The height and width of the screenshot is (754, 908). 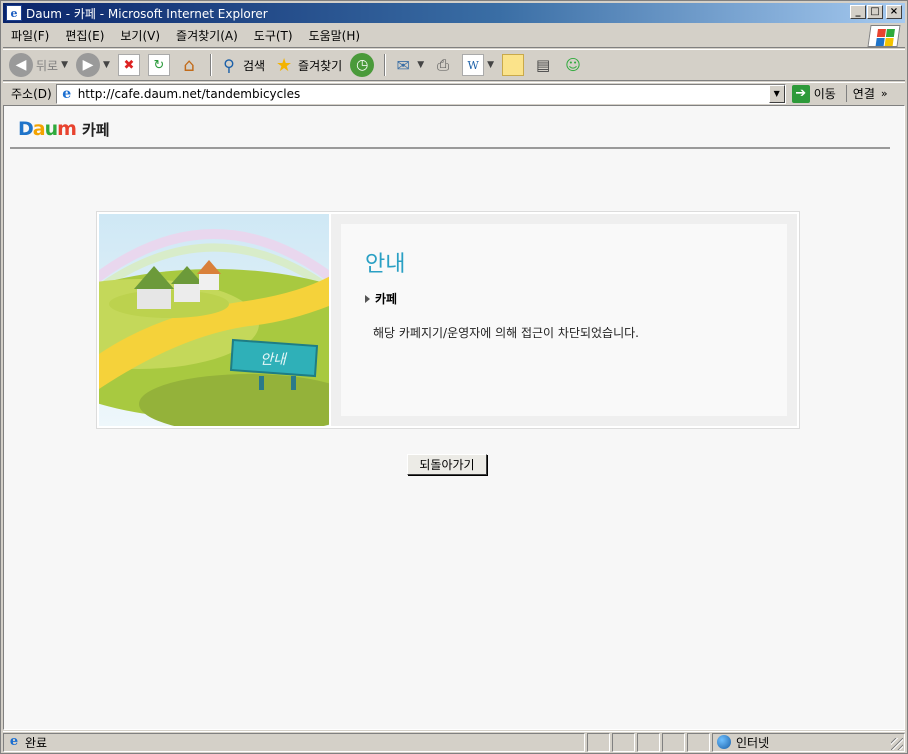 What do you see at coordinates (385, 264) in the screenshot?
I see `notice-heading: 안내` at bounding box center [385, 264].